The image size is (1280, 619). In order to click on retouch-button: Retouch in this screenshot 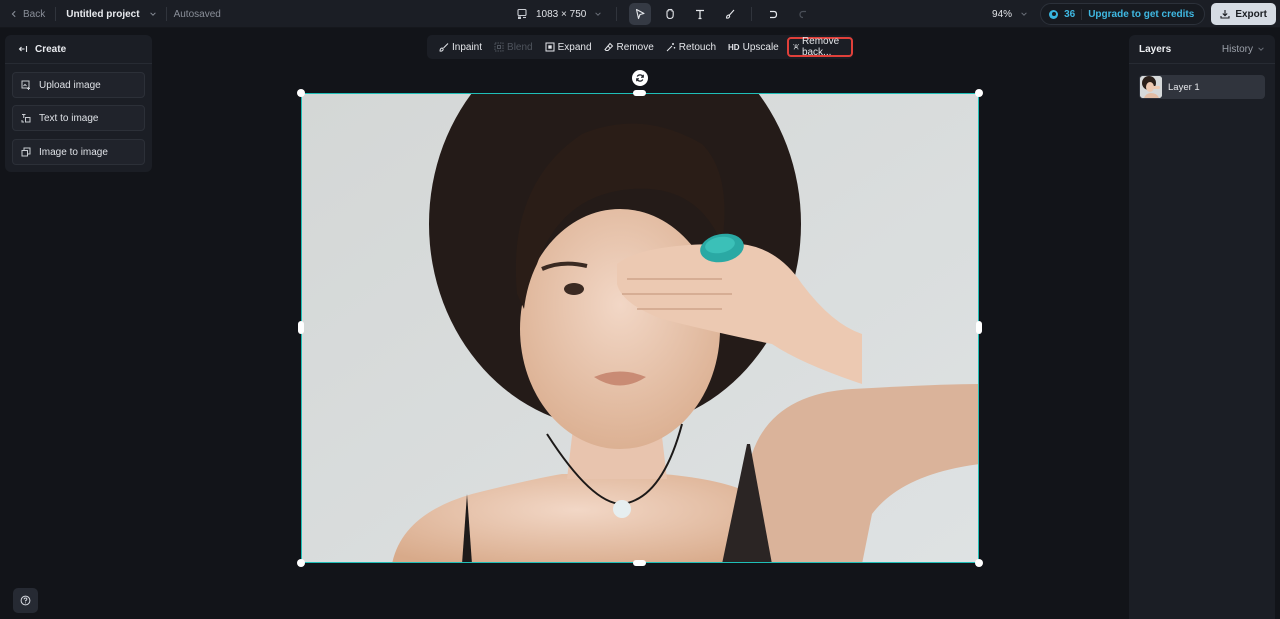, I will do `click(691, 47)`.